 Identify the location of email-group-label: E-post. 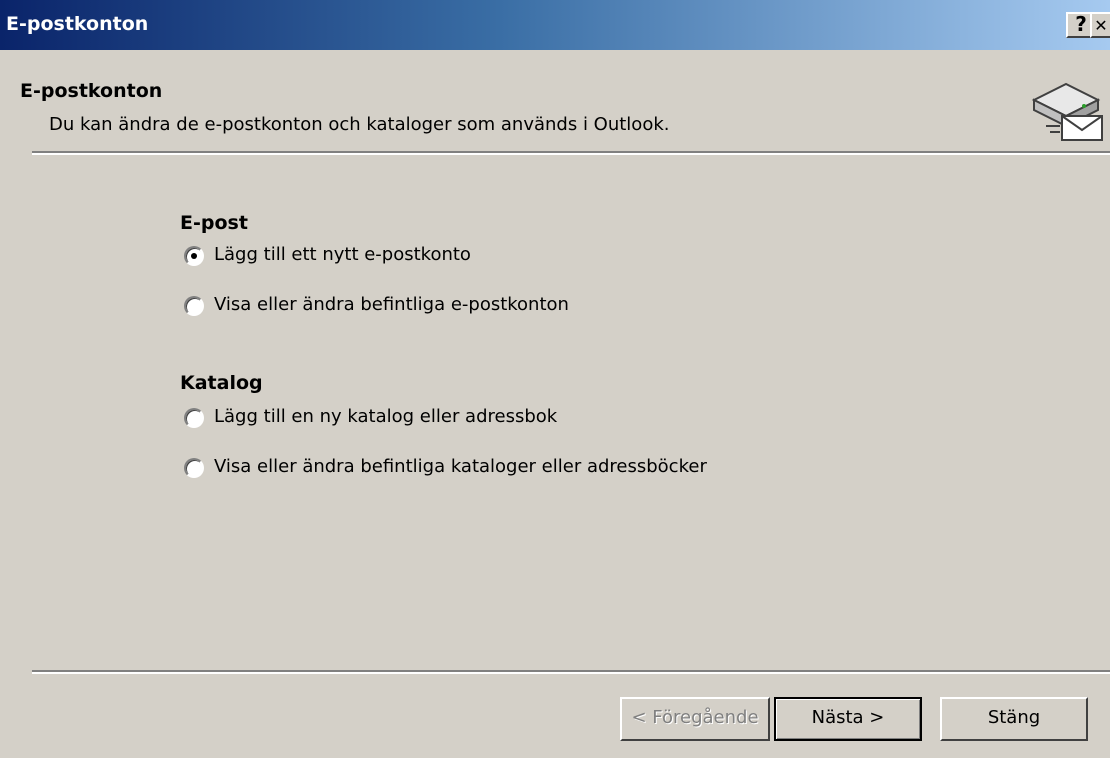
(214, 223).